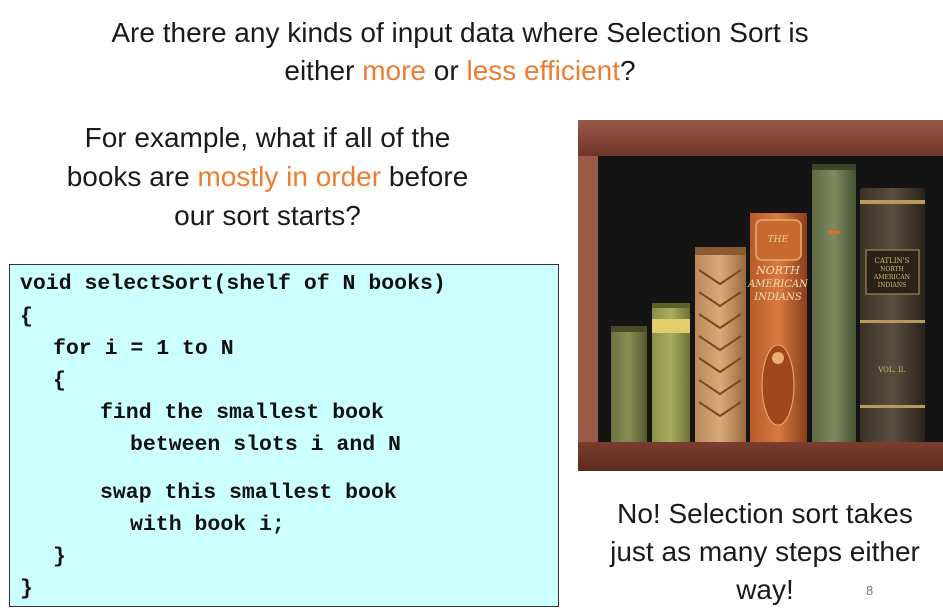 The height and width of the screenshot is (616, 943). What do you see at coordinates (543, 70) in the screenshot?
I see `highlight-less-efficient: less efficient` at bounding box center [543, 70].